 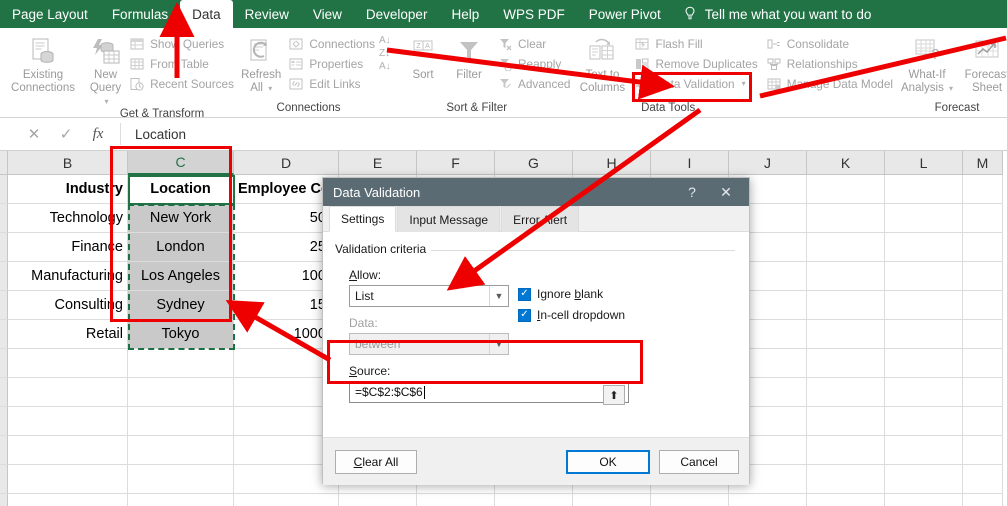 What do you see at coordinates (390, 40) in the screenshot?
I see `sort-az-icon: A↓` at bounding box center [390, 40].